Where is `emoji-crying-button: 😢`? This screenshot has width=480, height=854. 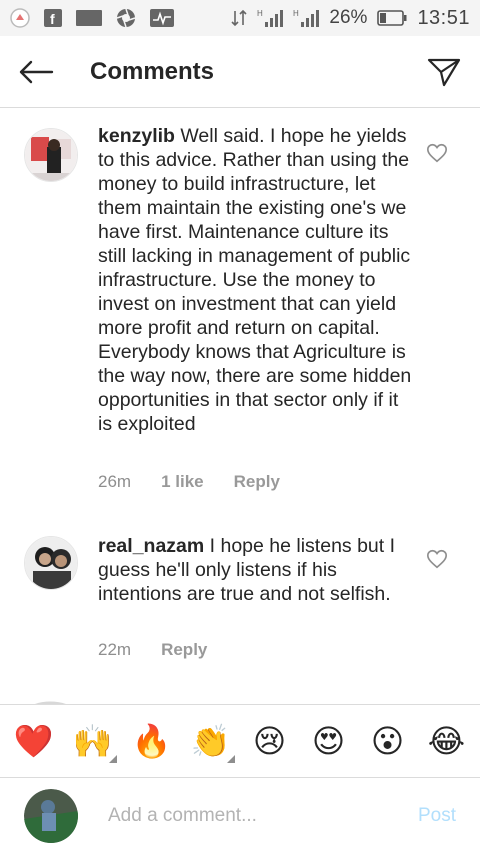
emoji-crying-button: 😢 is located at coordinates (270, 741).